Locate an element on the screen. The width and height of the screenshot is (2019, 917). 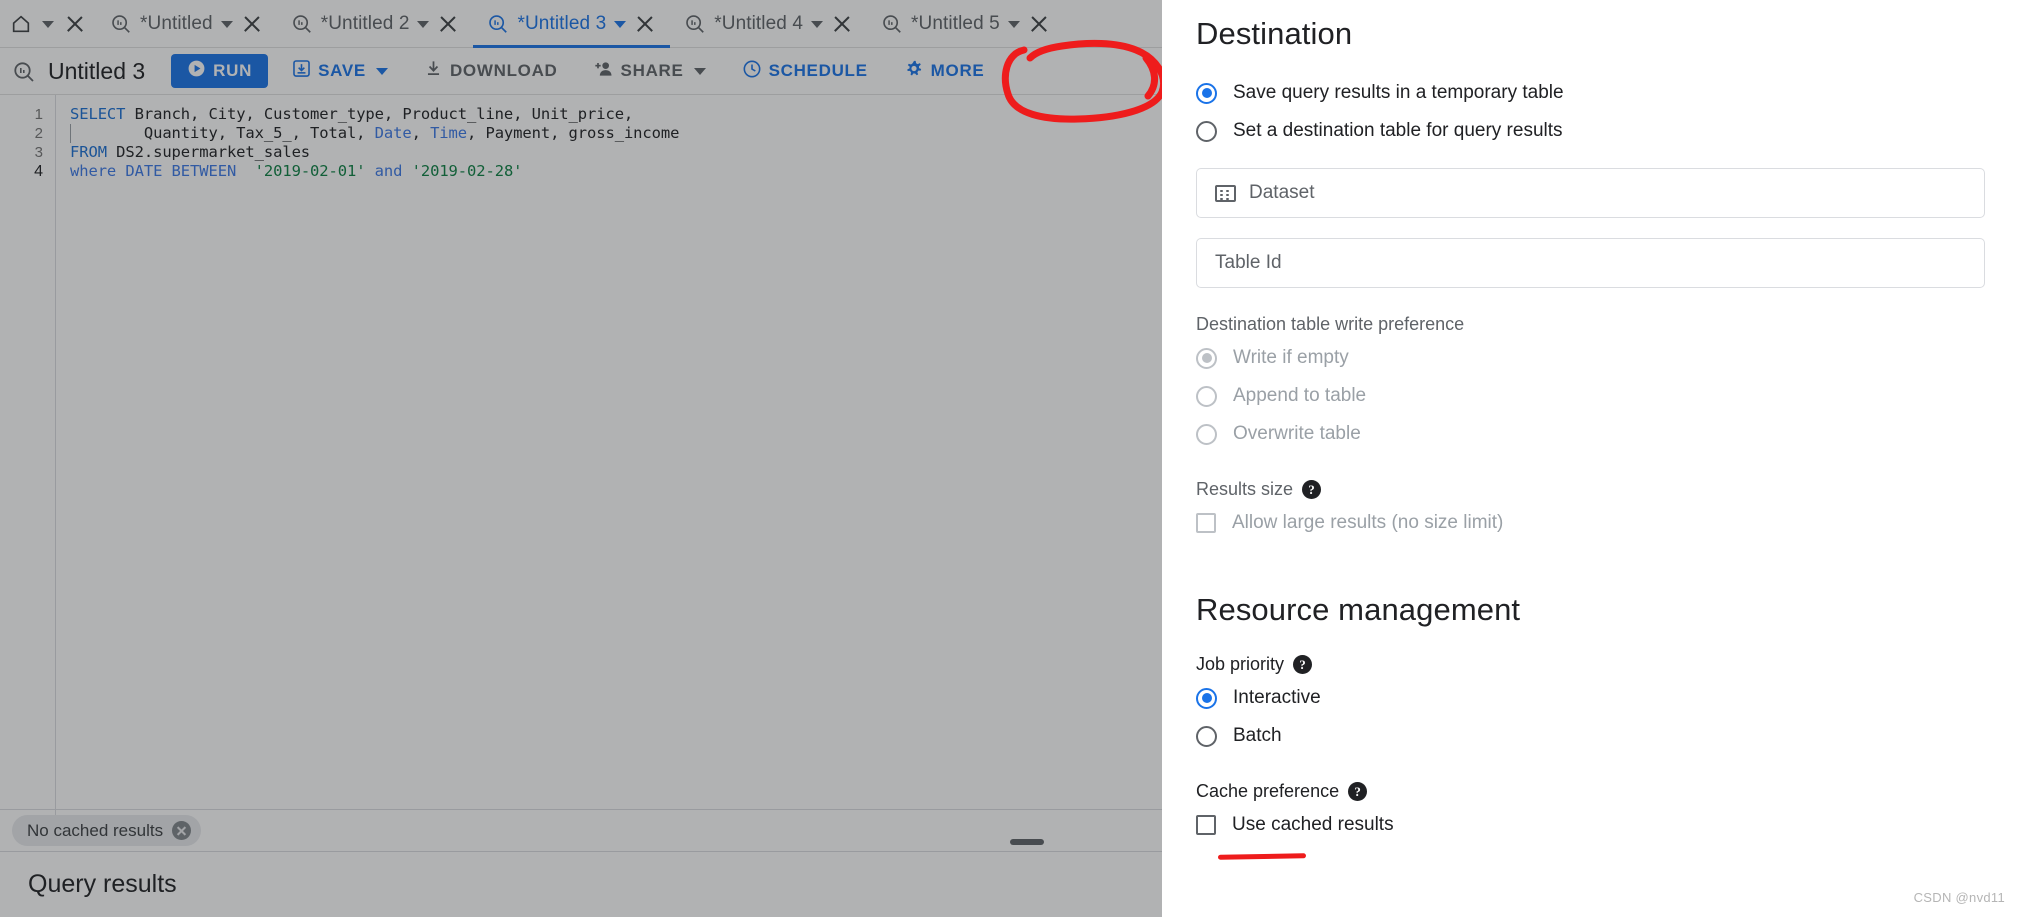
schedule-button: SCHEDULE is located at coordinates (805, 71).